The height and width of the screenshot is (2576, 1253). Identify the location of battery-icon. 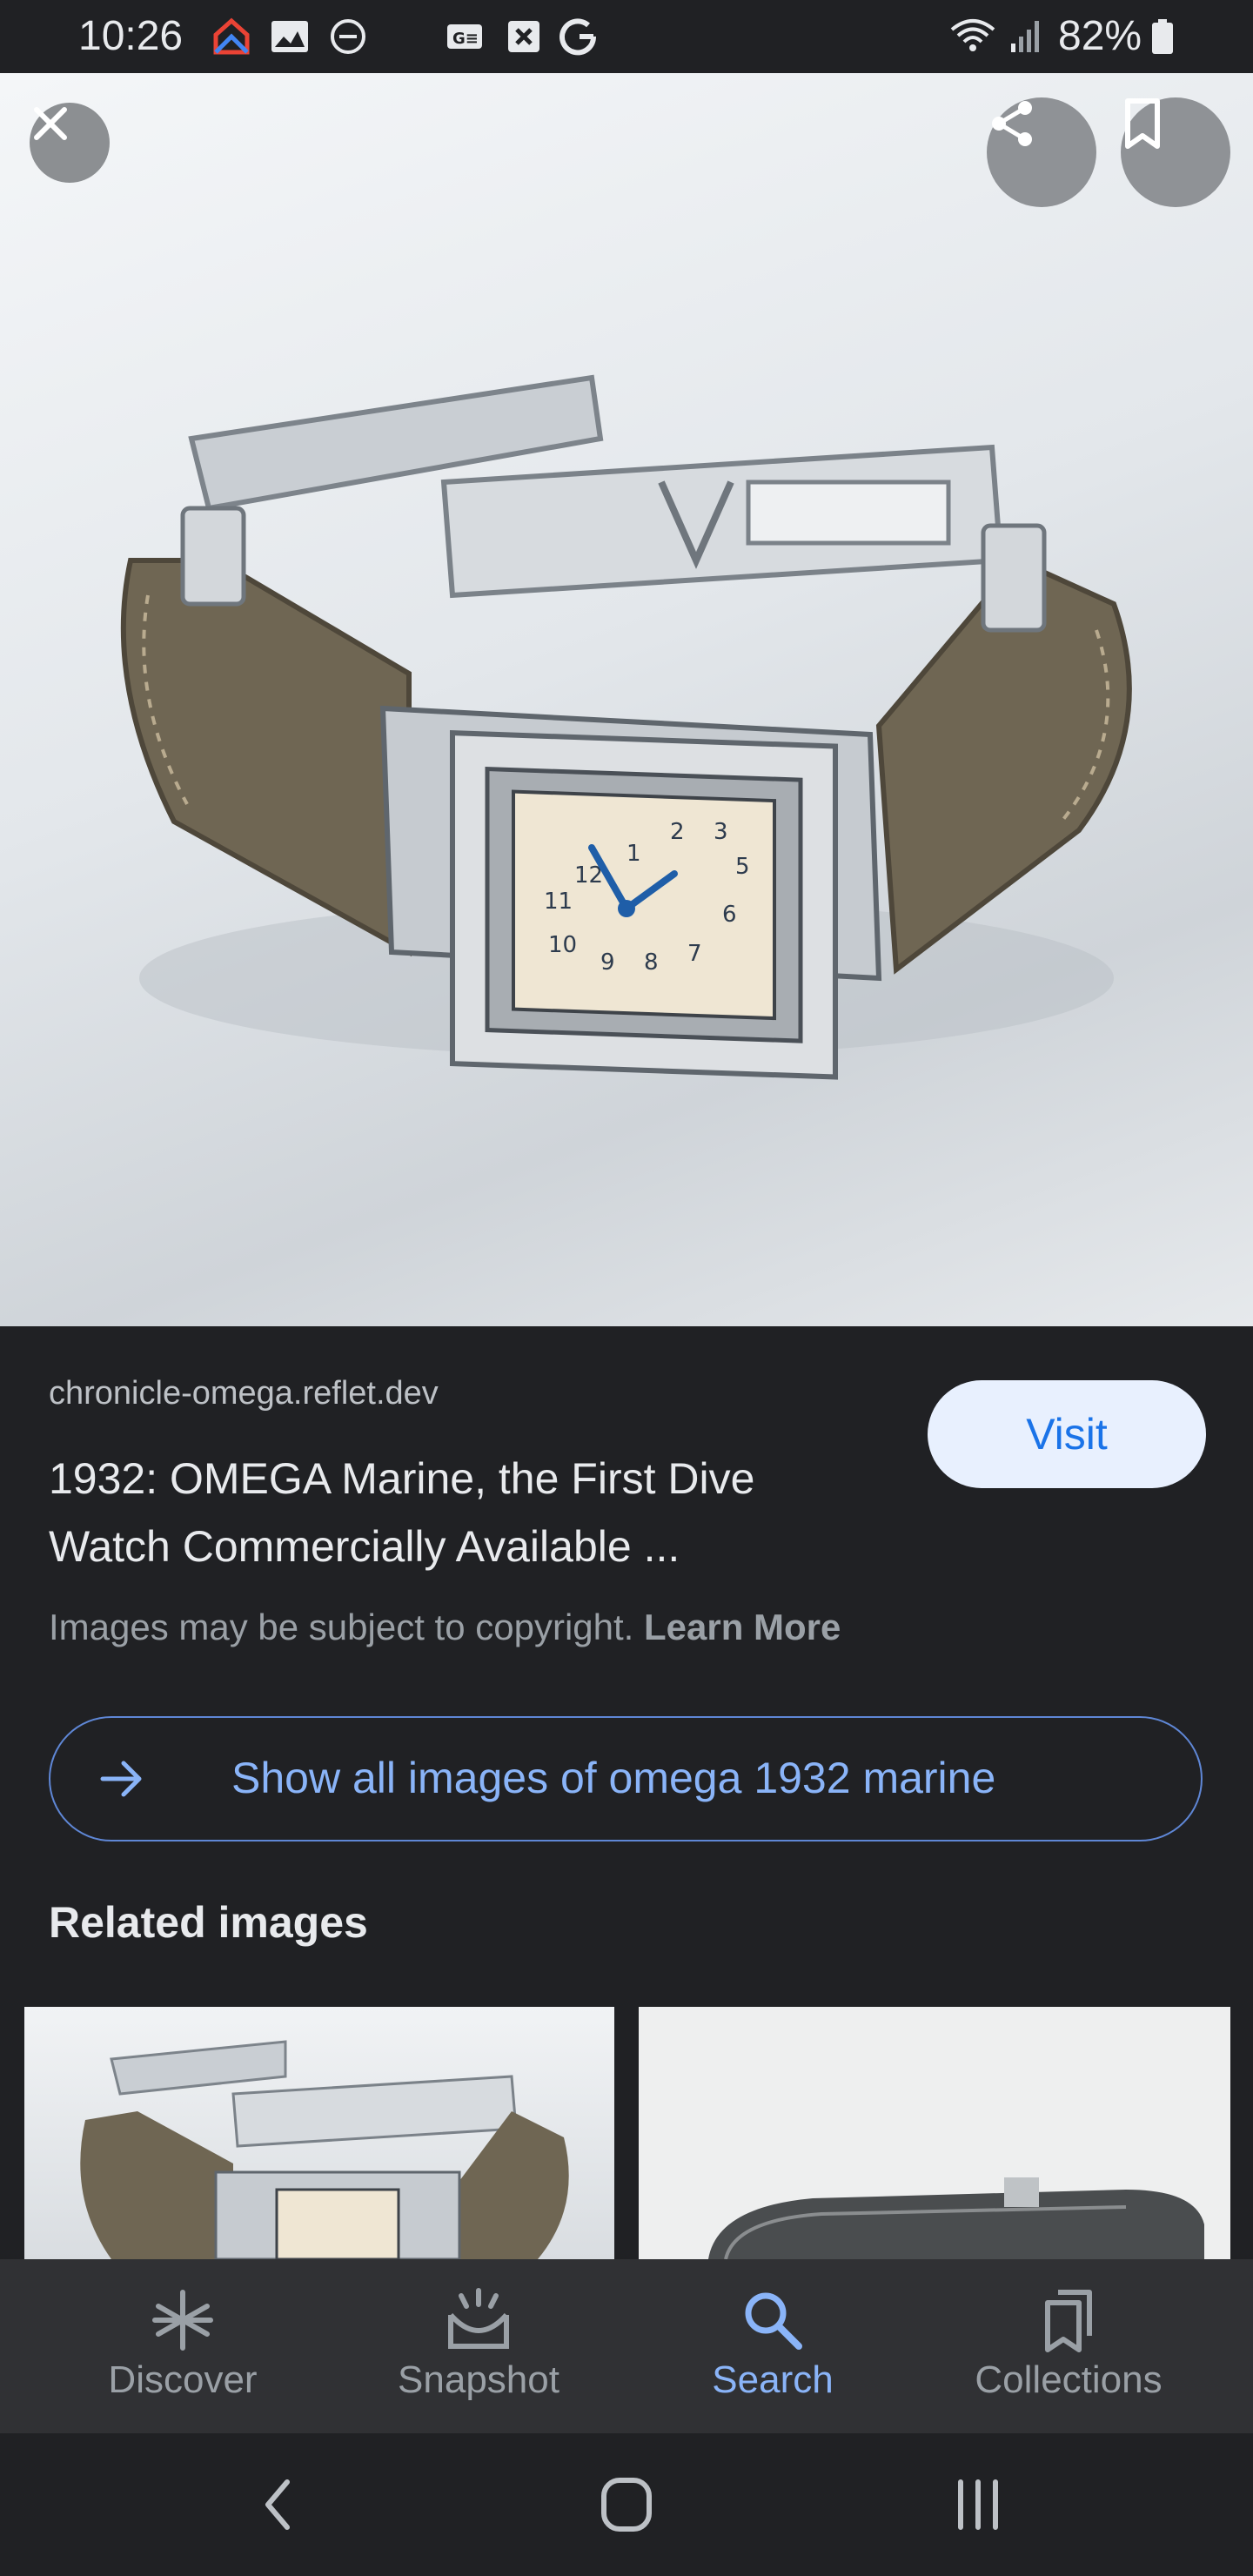
(1162, 37).